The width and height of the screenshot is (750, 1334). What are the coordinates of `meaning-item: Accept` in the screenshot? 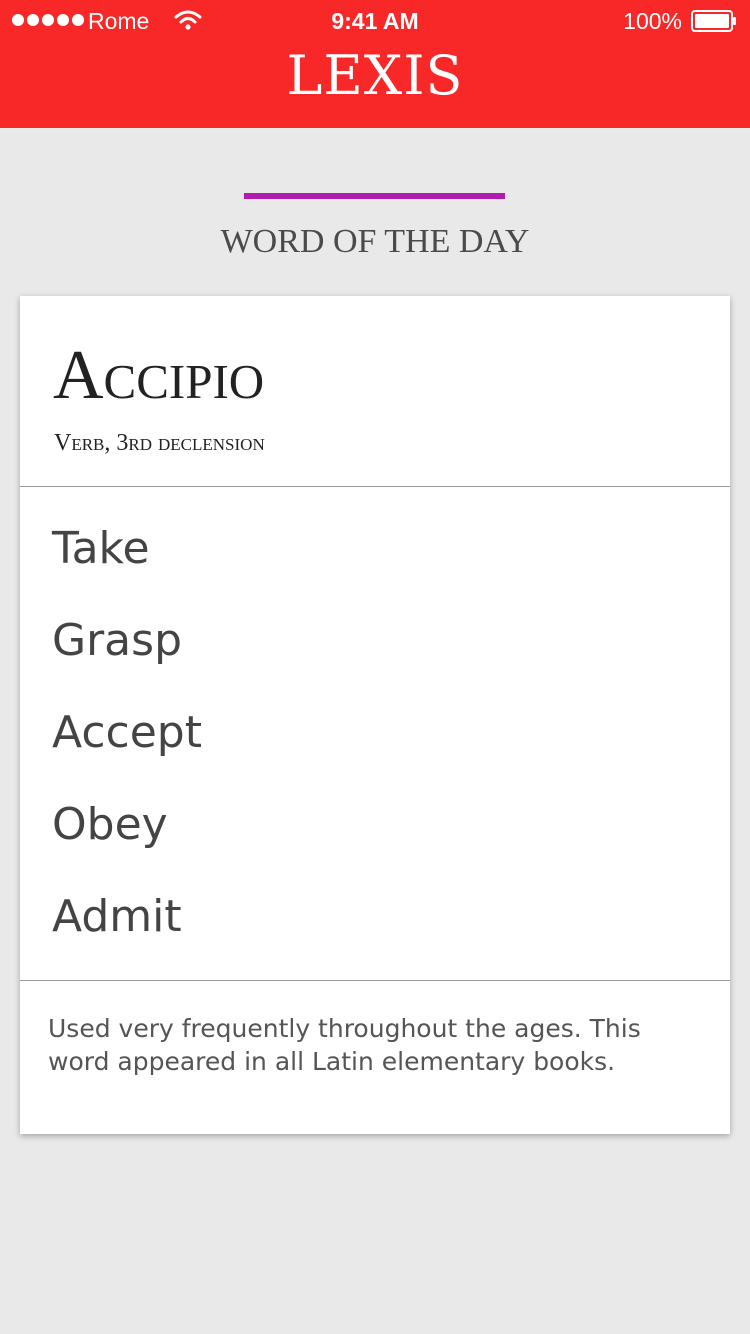 It's located at (127, 732).